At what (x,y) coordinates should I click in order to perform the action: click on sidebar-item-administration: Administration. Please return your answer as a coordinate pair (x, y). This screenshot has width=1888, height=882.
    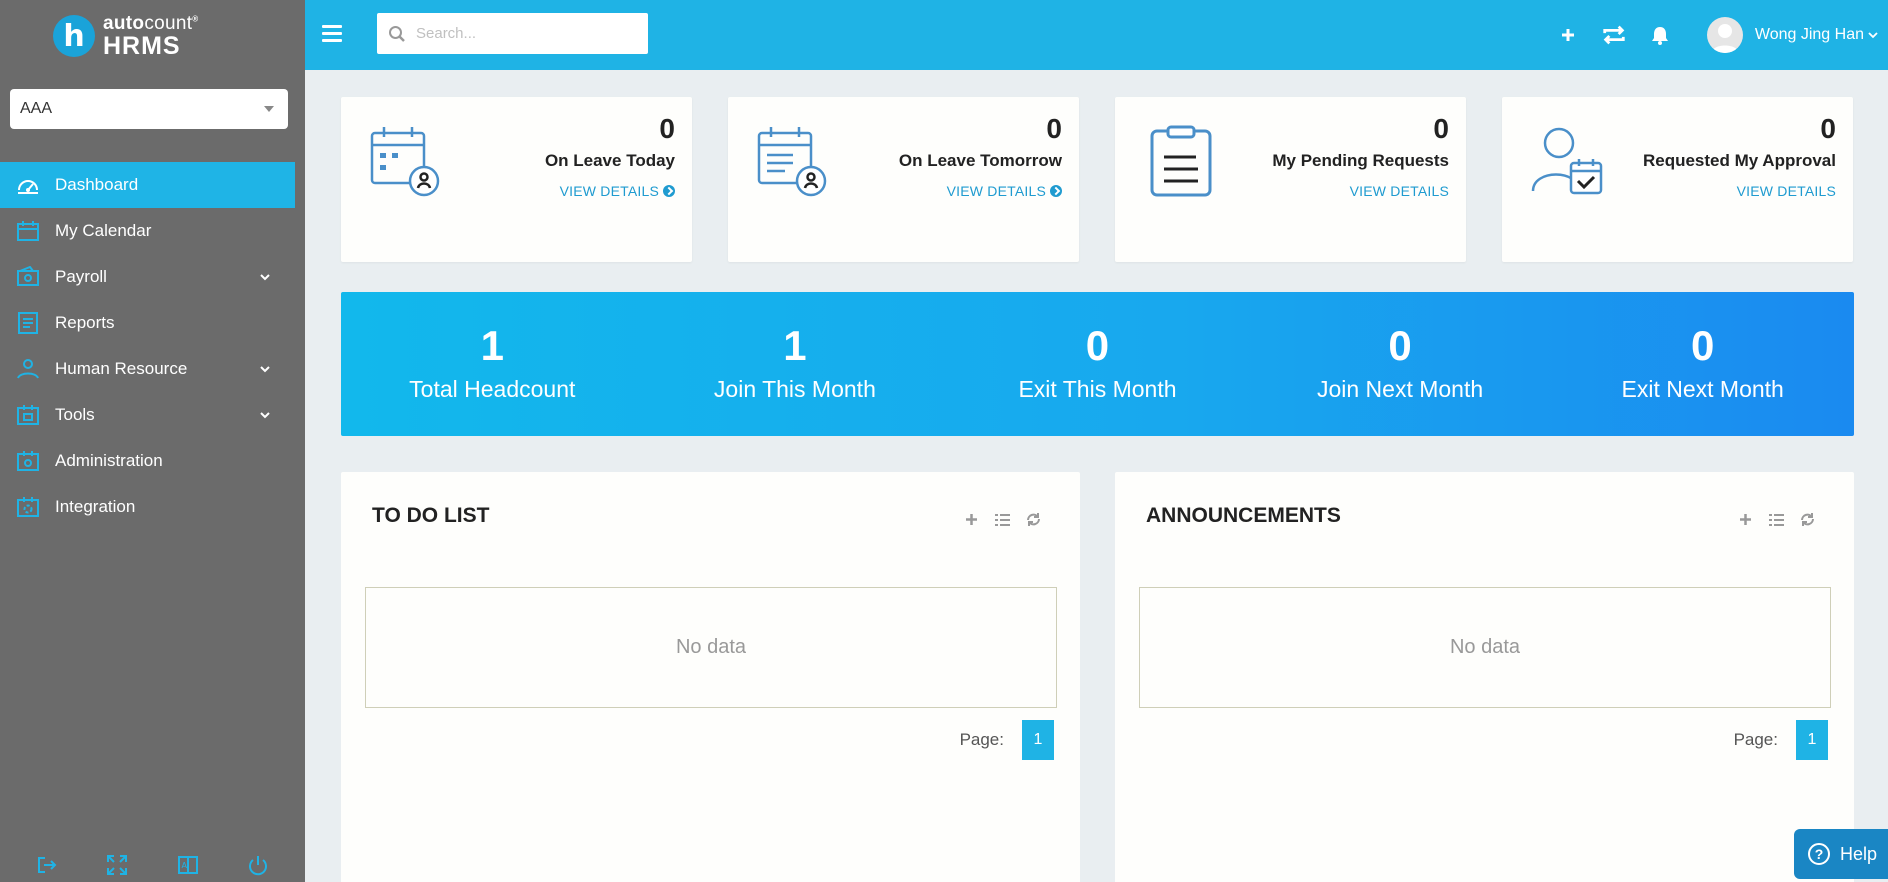
    Looking at the image, I should click on (147, 461).